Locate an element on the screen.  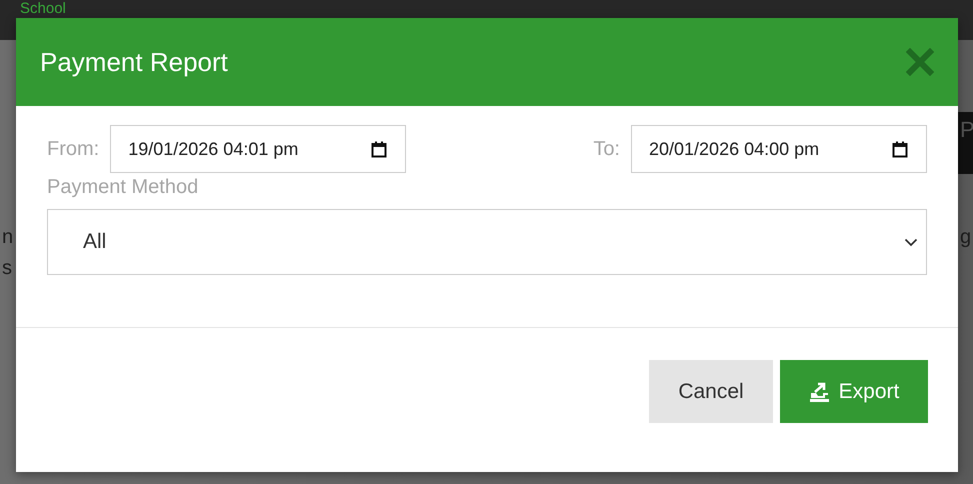
page-text: g is located at coordinates (966, 237).